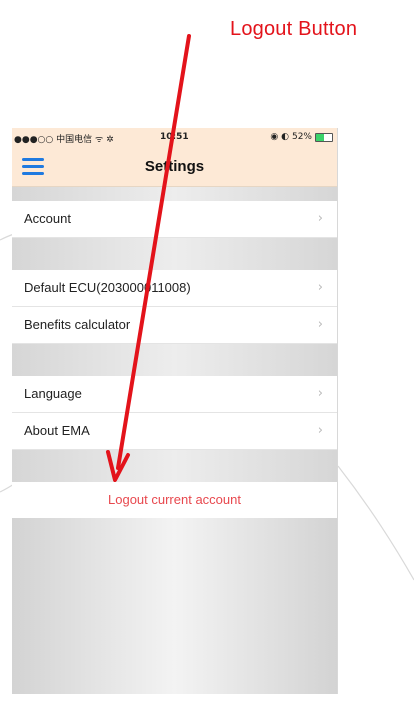 This screenshot has width=414, height=702. I want to click on settings-item-label: Account, so click(47, 218).